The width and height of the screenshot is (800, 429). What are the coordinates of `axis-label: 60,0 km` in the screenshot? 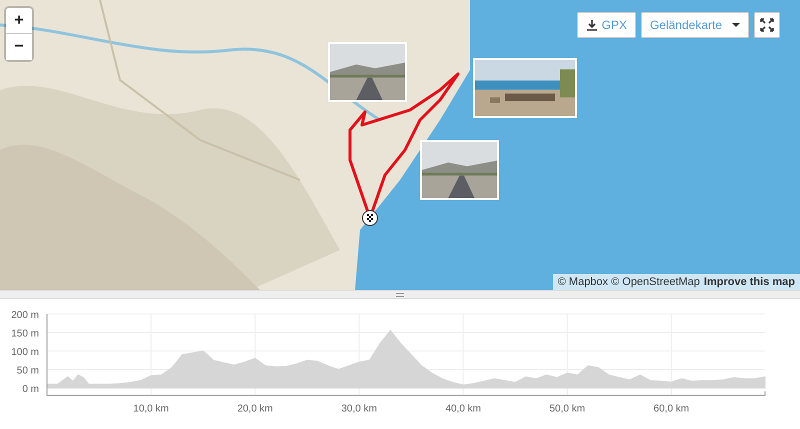 It's located at (672, 408).